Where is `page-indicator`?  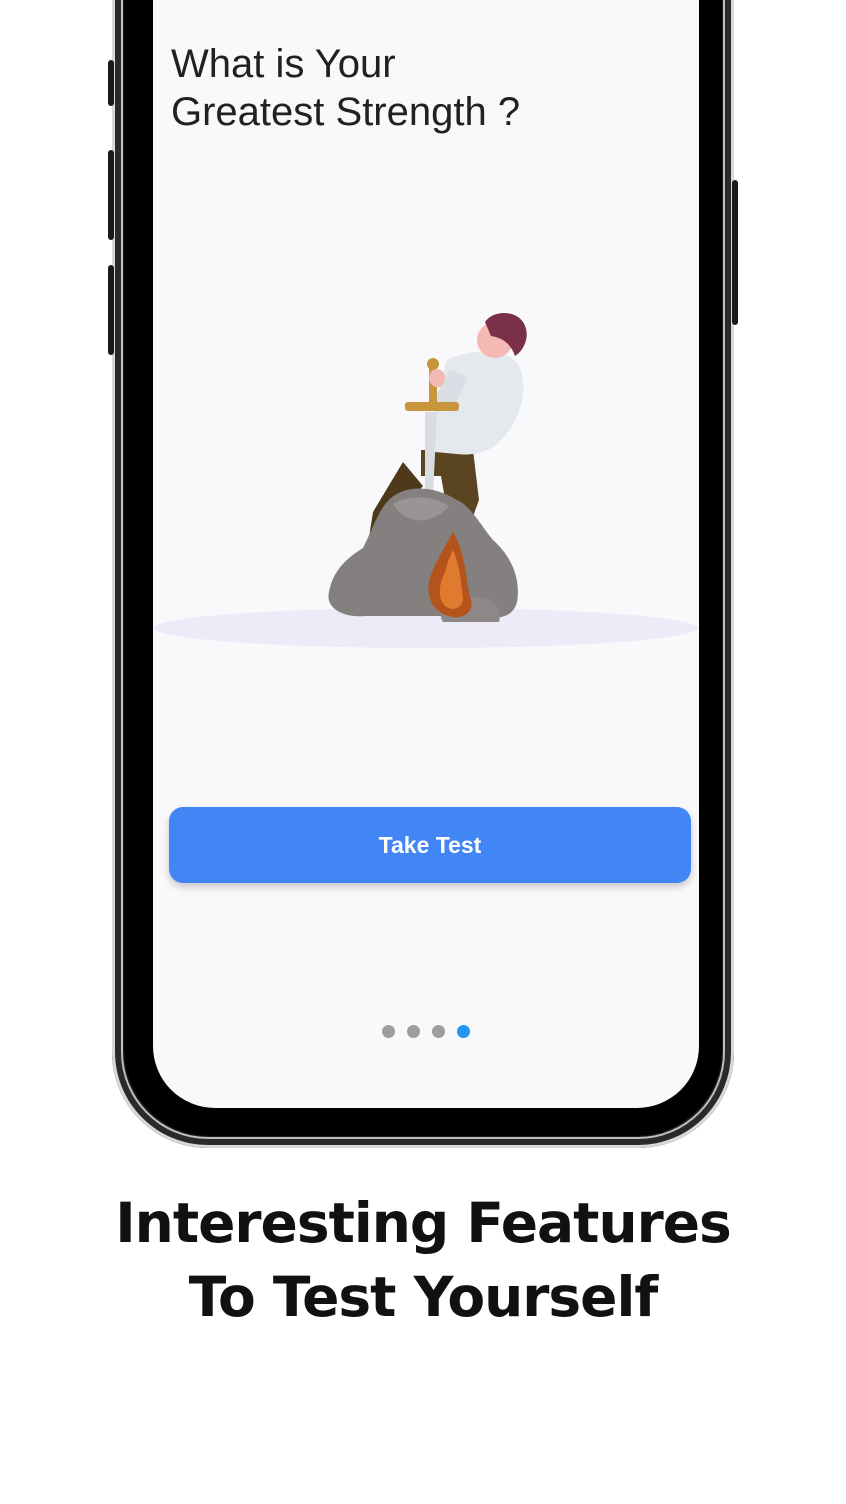 page-indicator is located at coordinates (426, 1032).